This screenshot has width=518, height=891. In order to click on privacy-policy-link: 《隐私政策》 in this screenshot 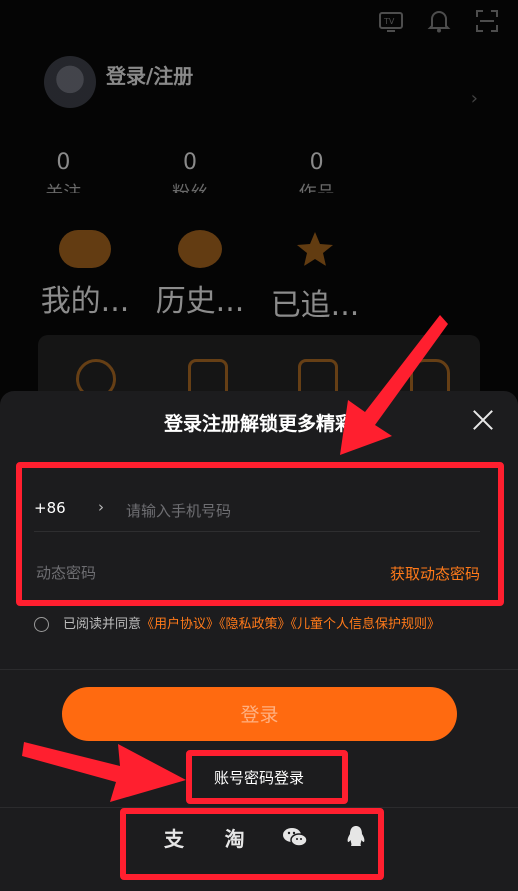, I will do `click(255, 624)`.